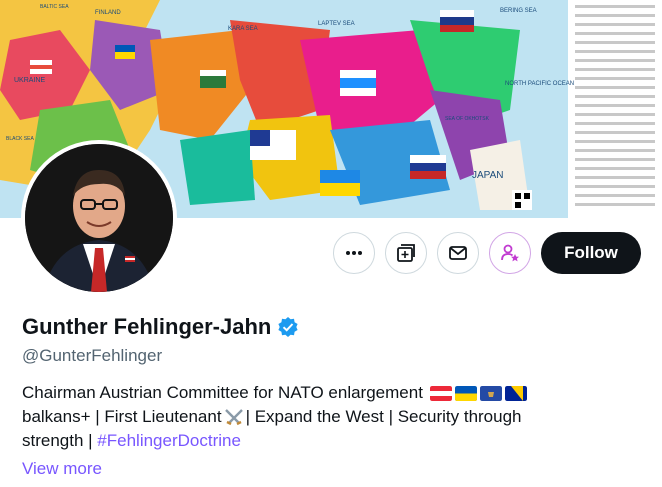  What do you see at coordinates (60, 440) in the screenshot?
I see `bio-text-3: strength |` at bounding box center [60, 440].